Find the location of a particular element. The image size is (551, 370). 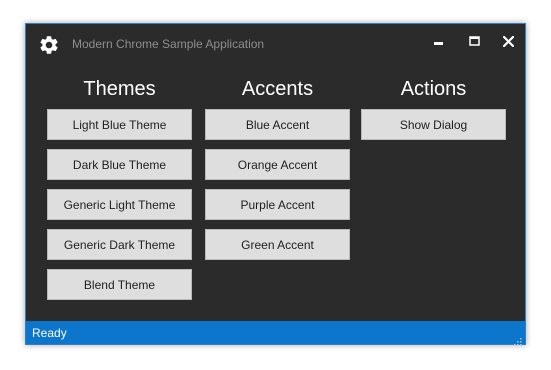

actions-column: Actions Show Dialog is located at coordinates (433, 112).